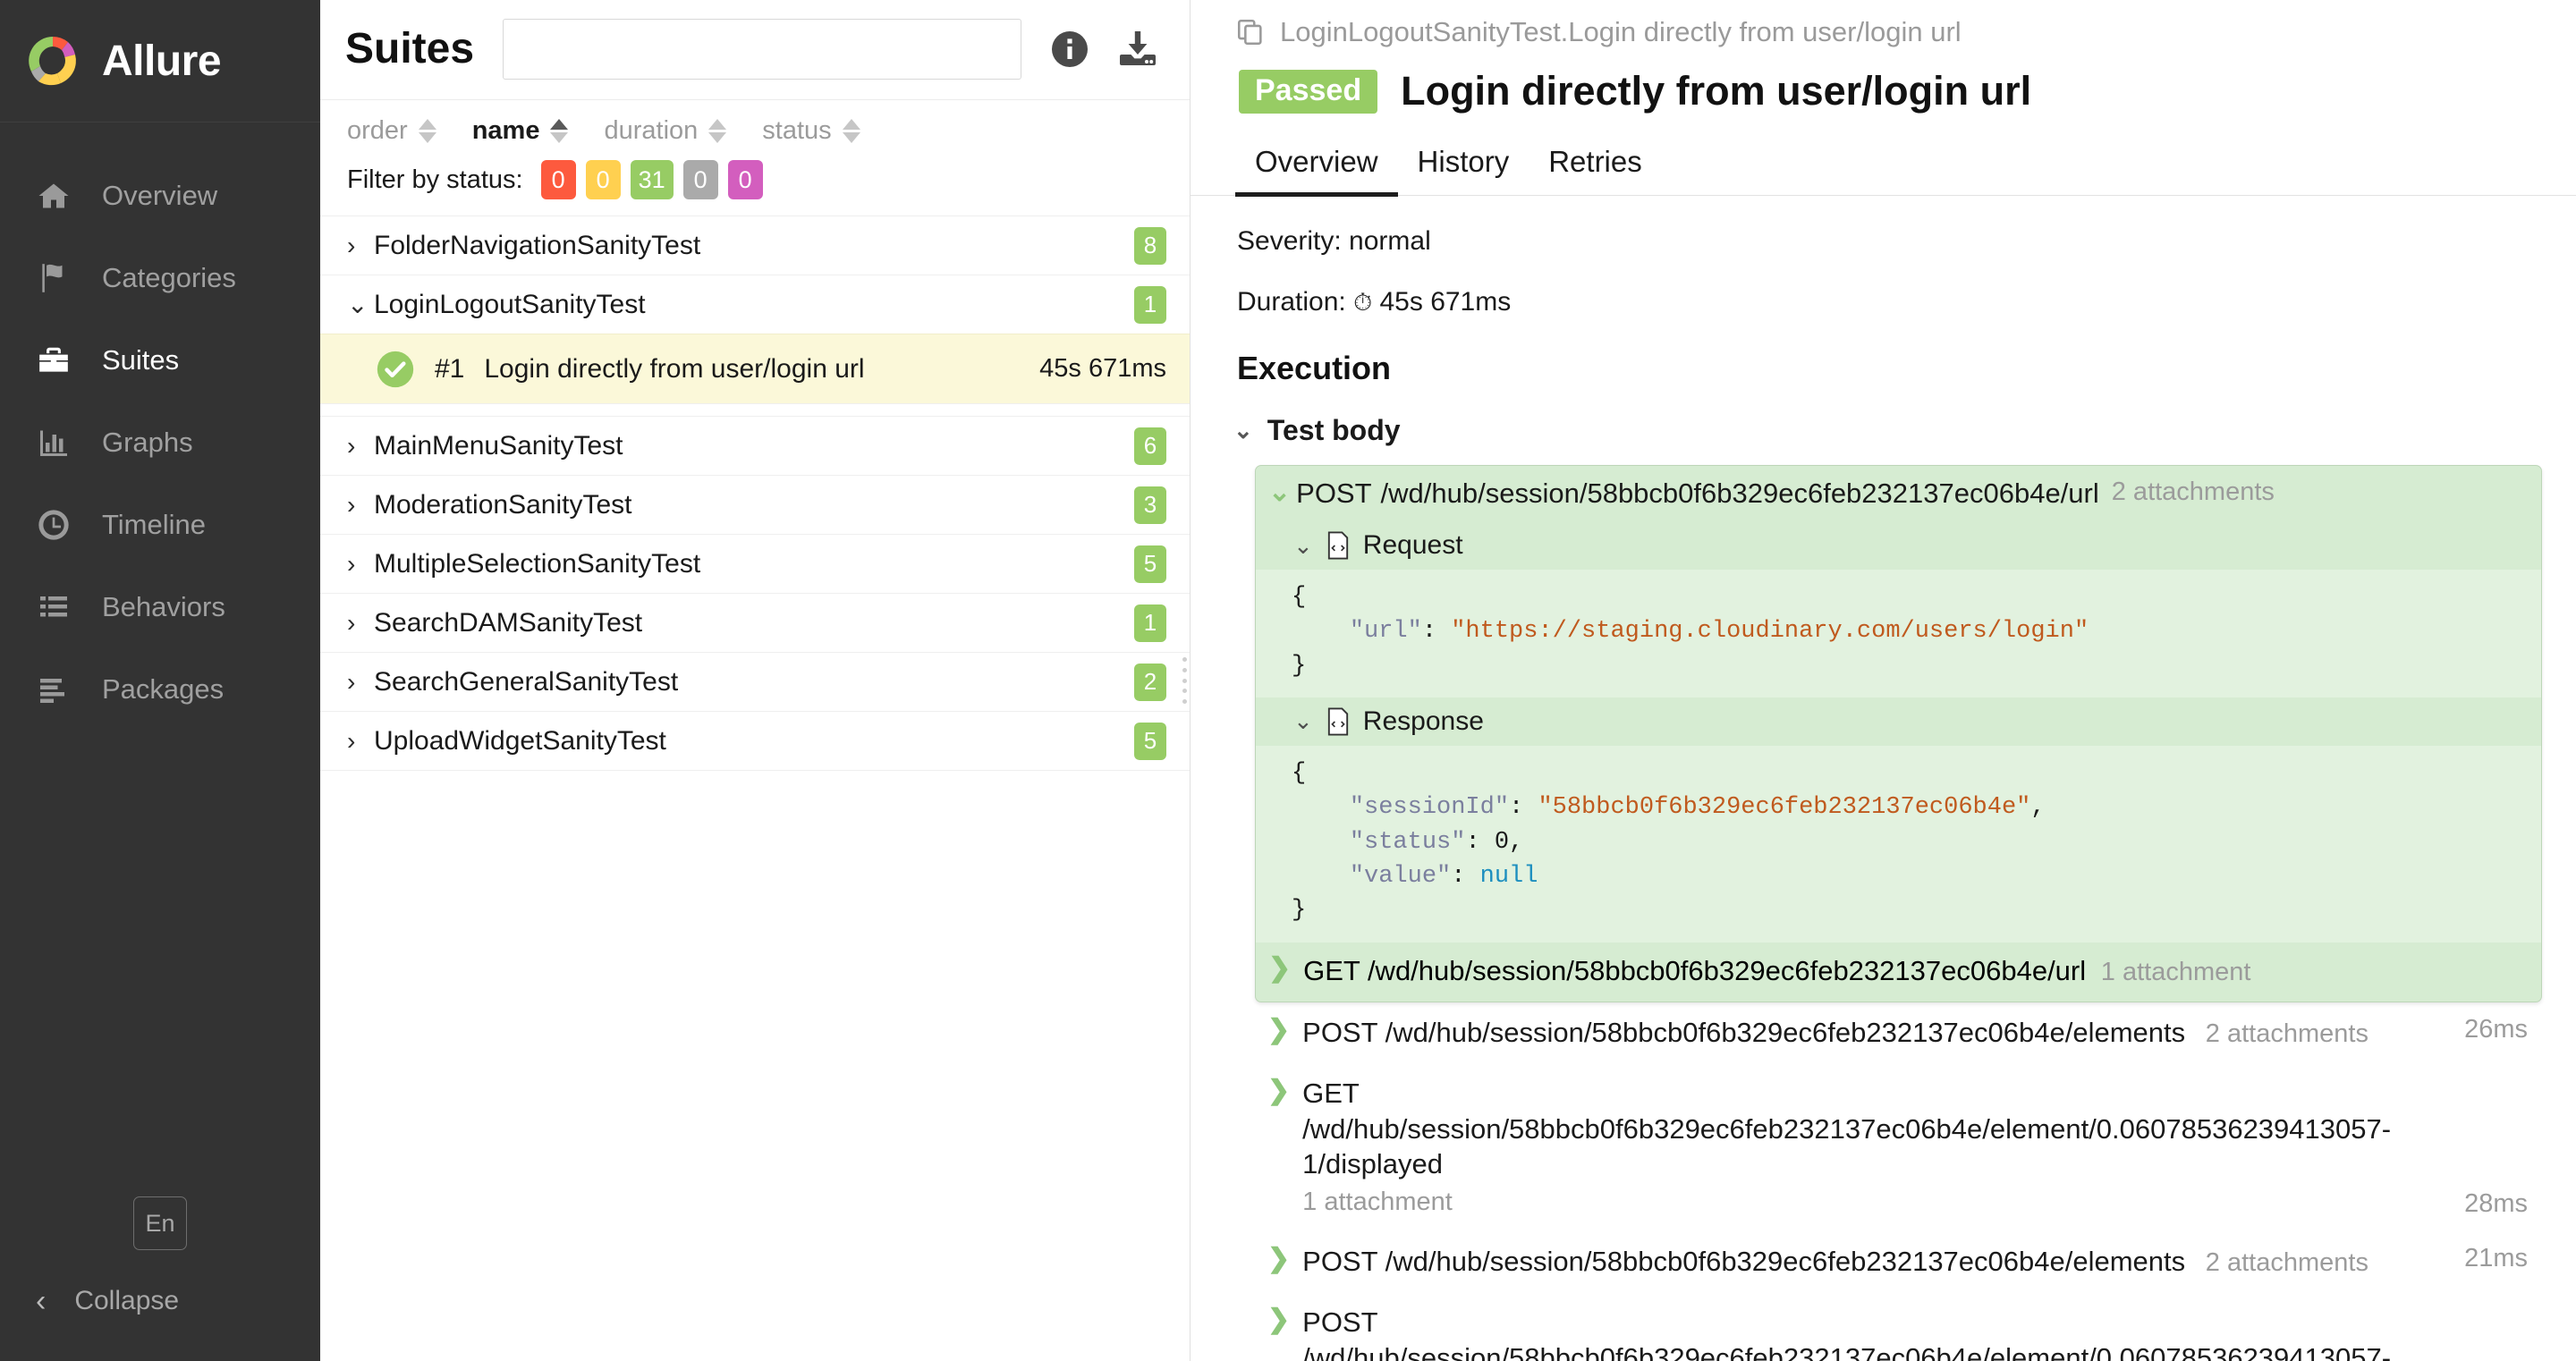 Image resolution: width=2576 pixels, height=1361 pixels. What do you see at coordinates (160, 61) in the screenshot?
I see `brand: Allure` at bounding box center [160, 61].